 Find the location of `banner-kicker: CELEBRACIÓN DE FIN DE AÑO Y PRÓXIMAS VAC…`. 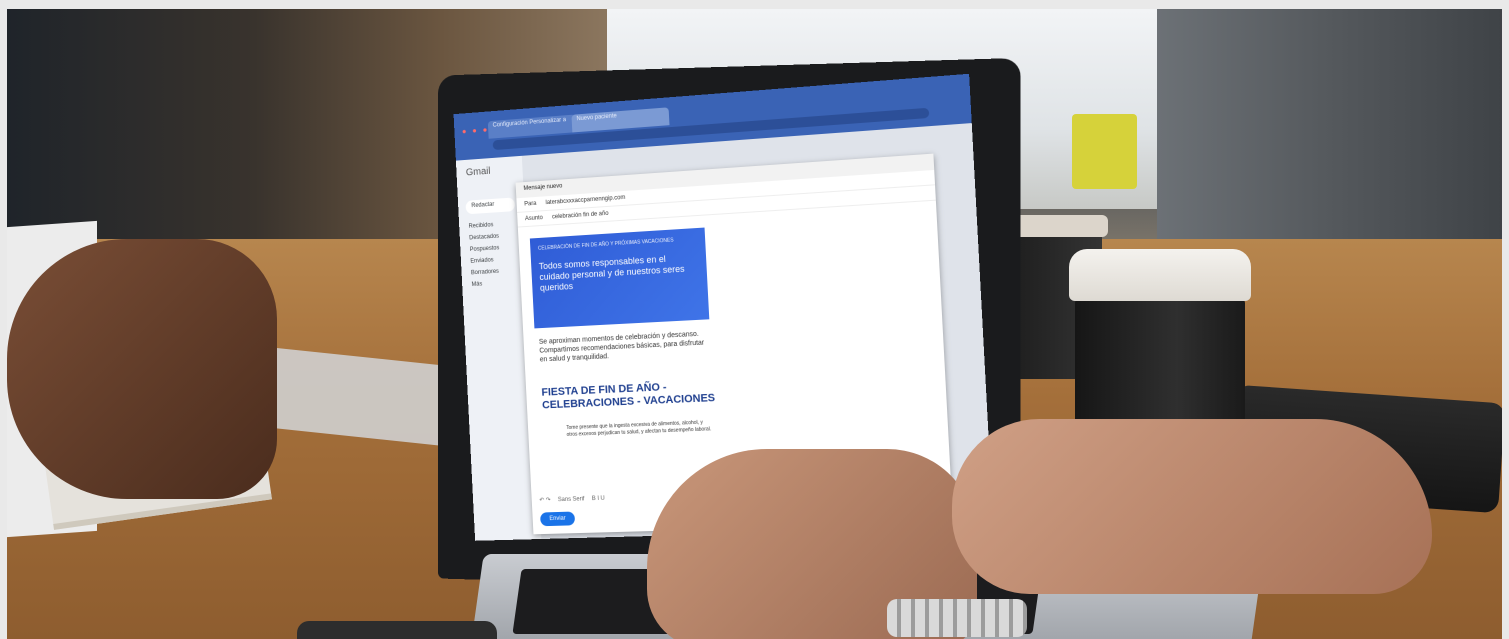

banner-kicker: CELEBRACIÓN DE FIN DE AÑO Y PRÓXIMAS VAC… is located at coordinates (605, 244).